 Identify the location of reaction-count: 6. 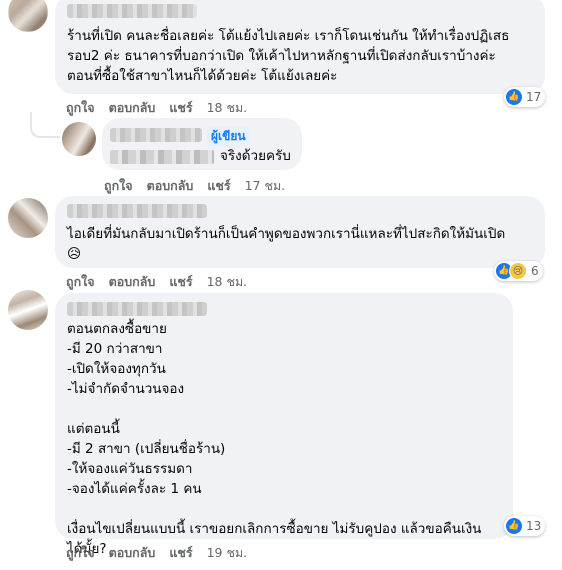
(535, 271).